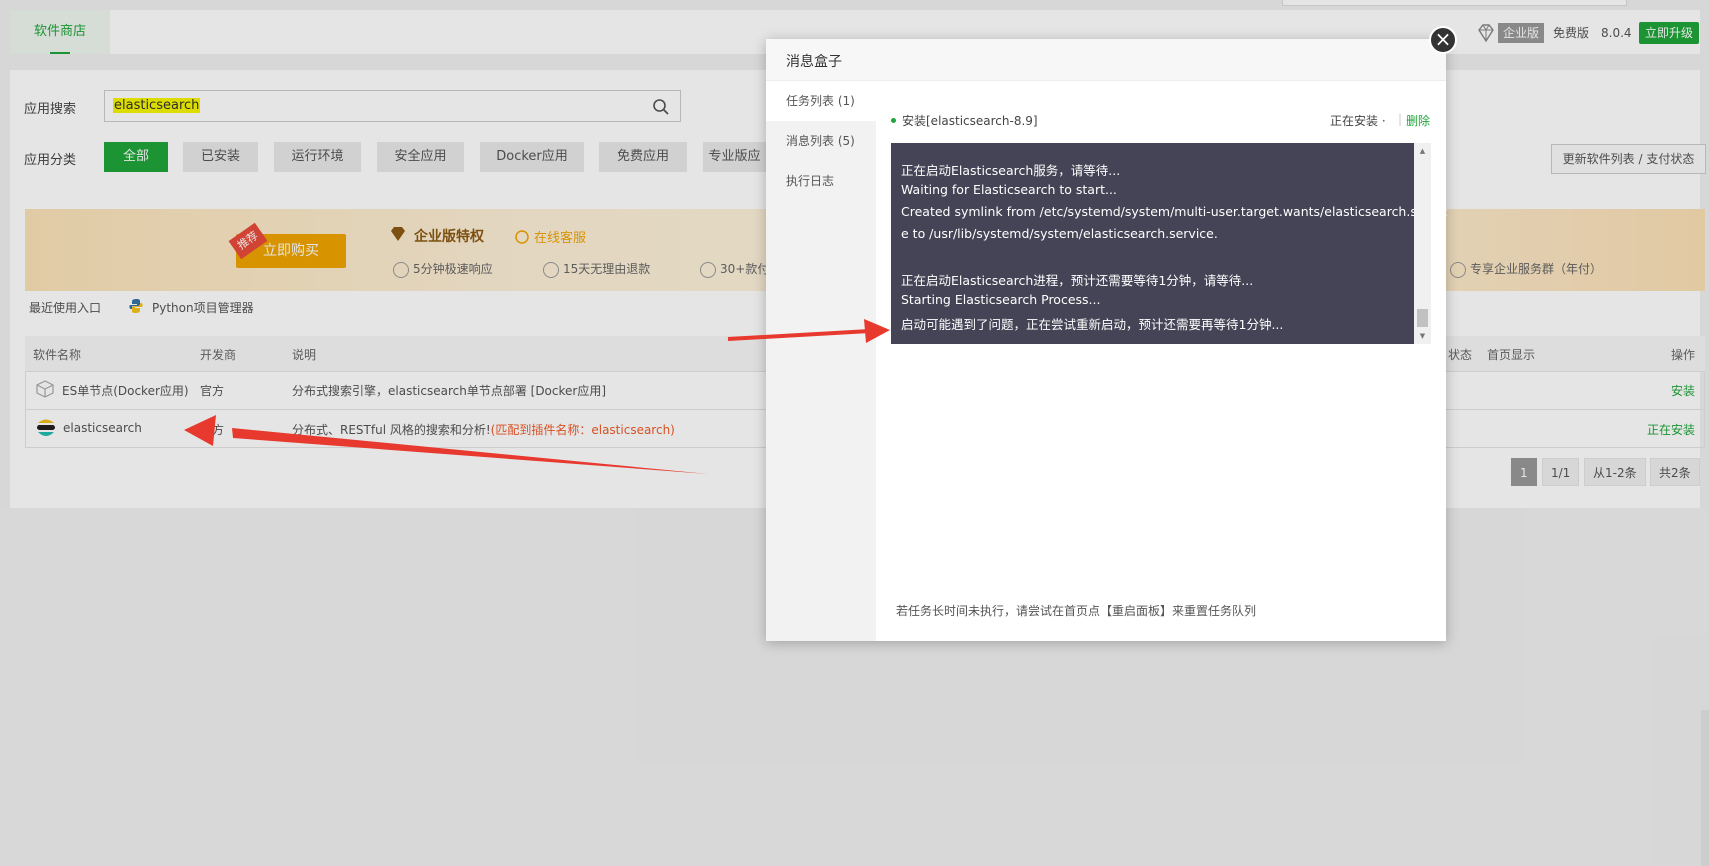 The width and height of the screenshot is (1709, 866). Describe the element at coordinates (821, 181) in the screenshot. I see `tab-execution-log: 执行日志` at that location.